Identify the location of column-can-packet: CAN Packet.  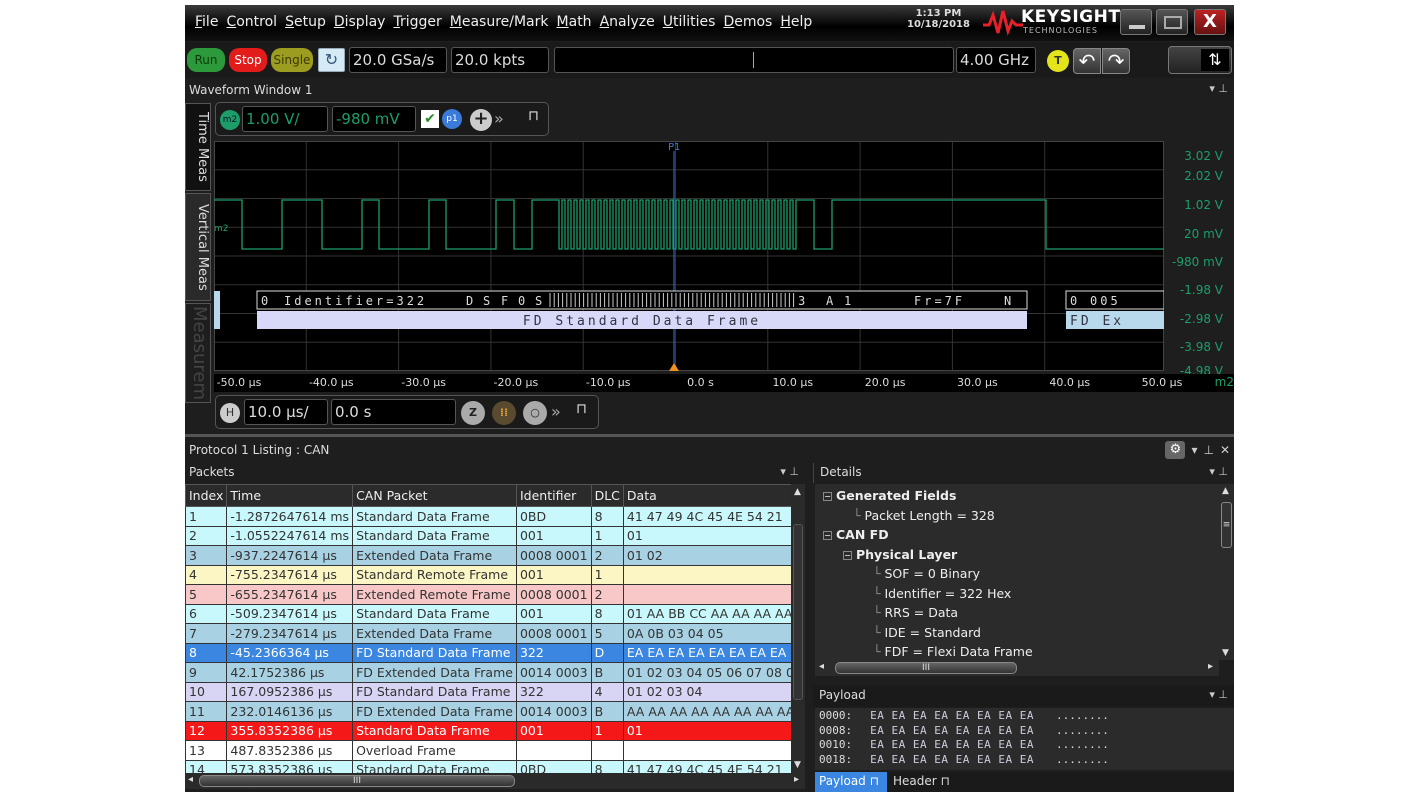
(434, 495).